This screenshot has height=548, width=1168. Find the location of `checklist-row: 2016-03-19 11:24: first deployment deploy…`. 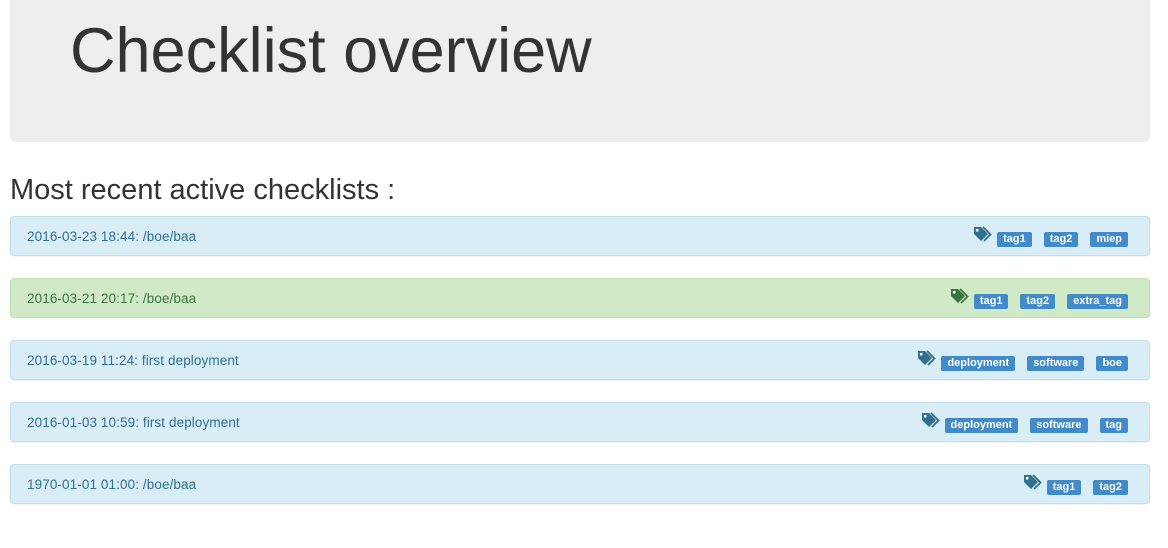

checklist-row: 2016-03-19 11:24: first deployment deploy… is located at coordinates (580, 360).